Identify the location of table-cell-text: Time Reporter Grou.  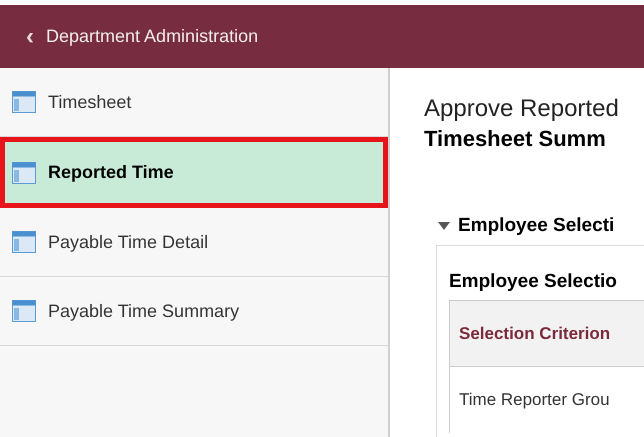
(534, 400).